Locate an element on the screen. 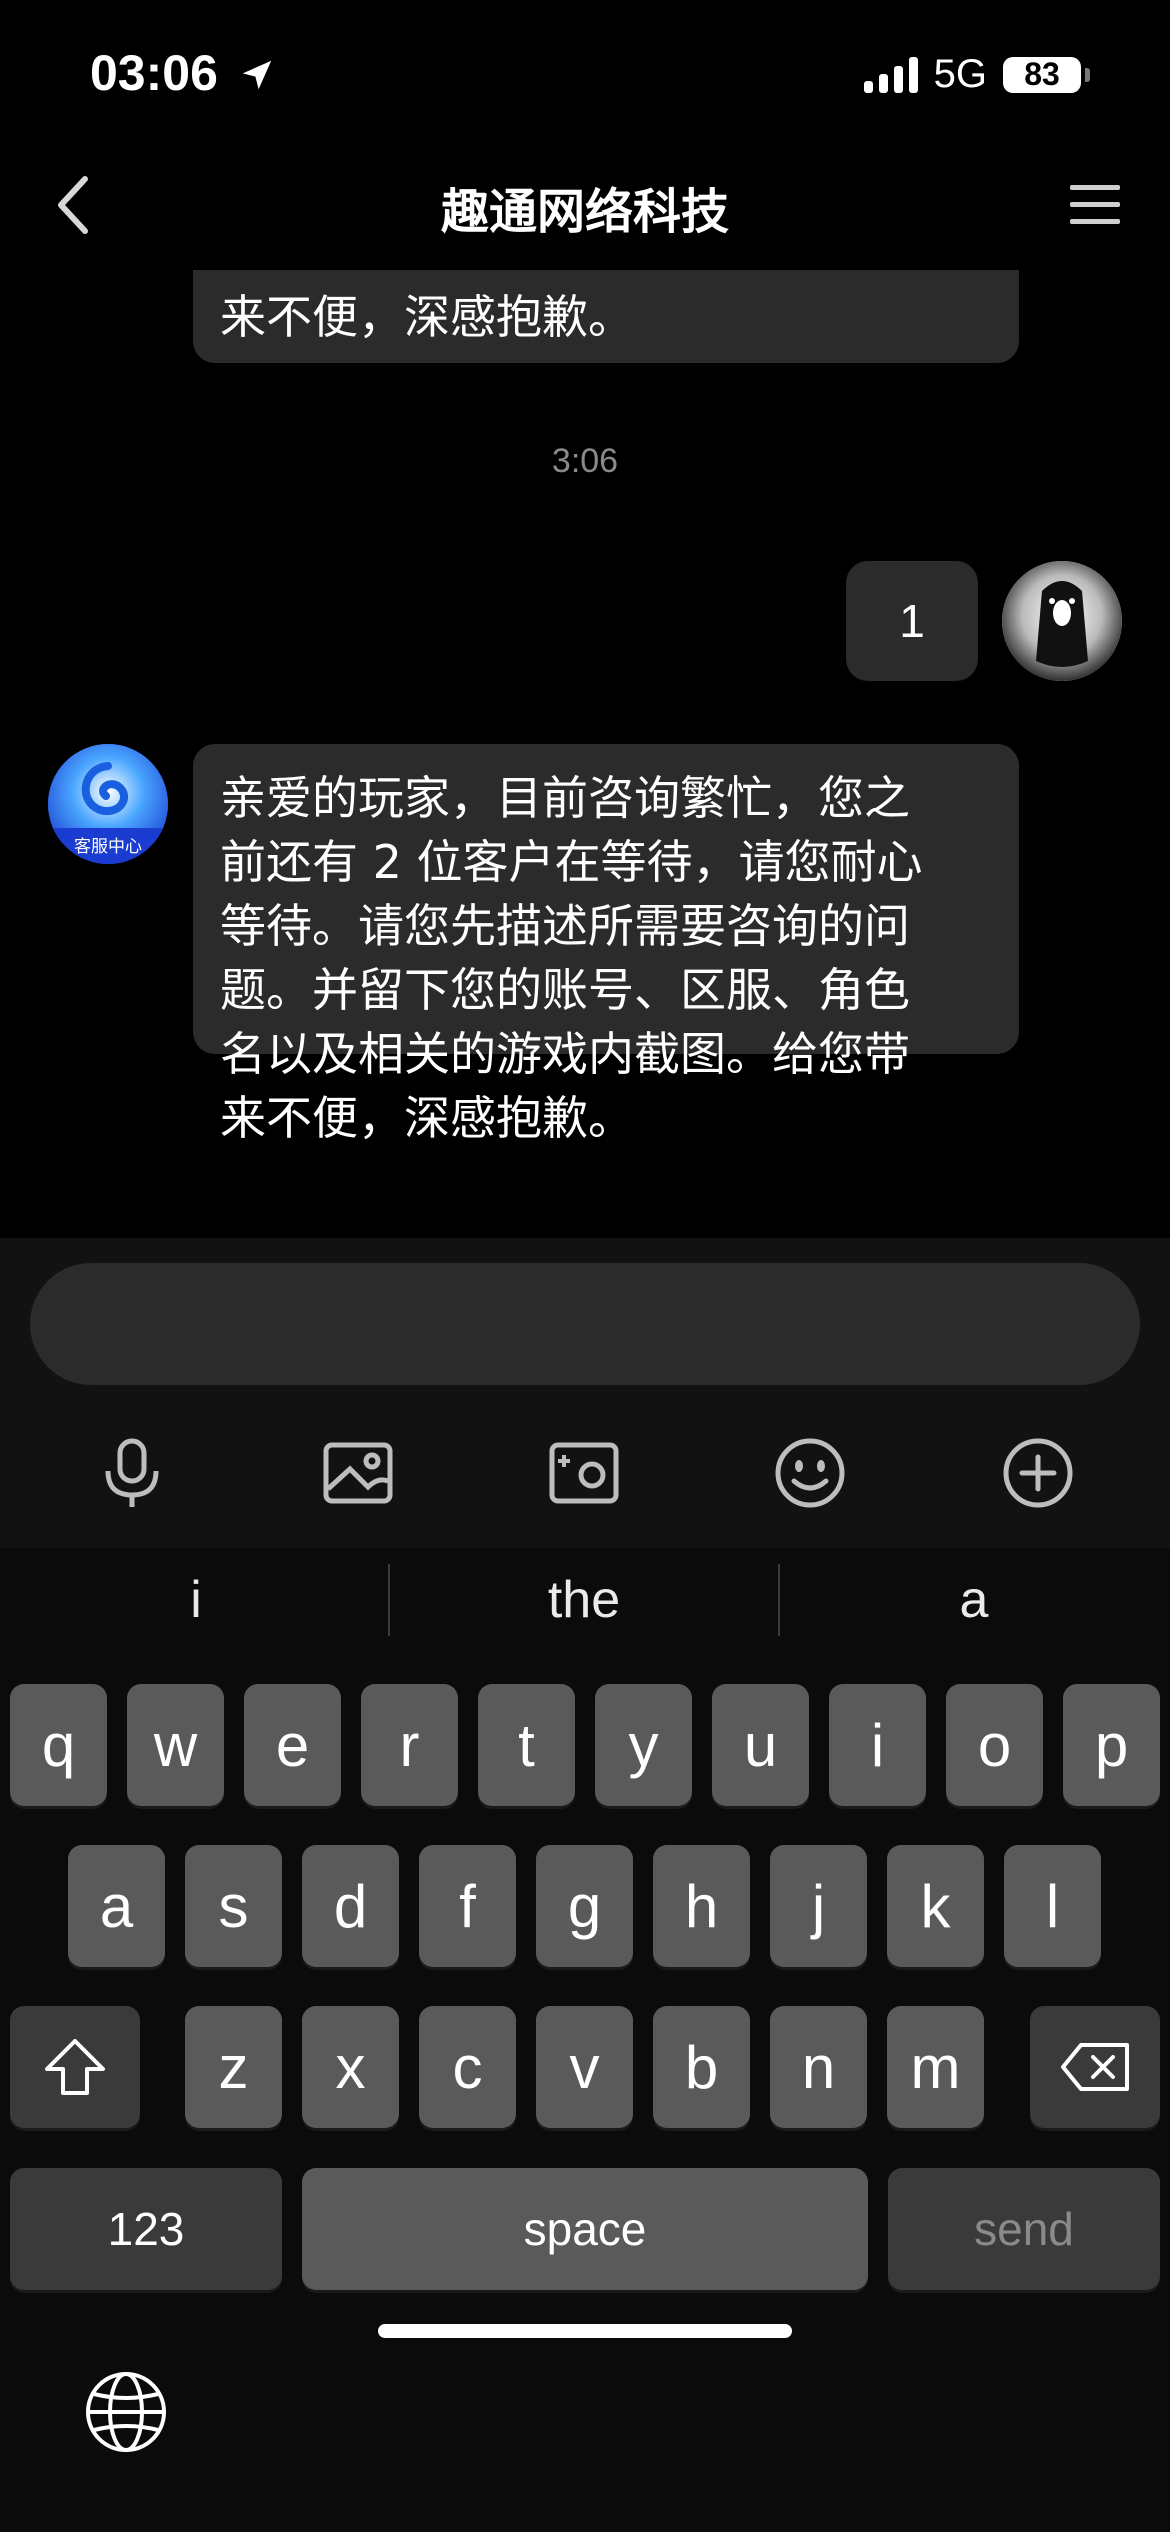 This screenshot has height=2532, width=1170. message-text: 1 is located at coordinates (912, 621).